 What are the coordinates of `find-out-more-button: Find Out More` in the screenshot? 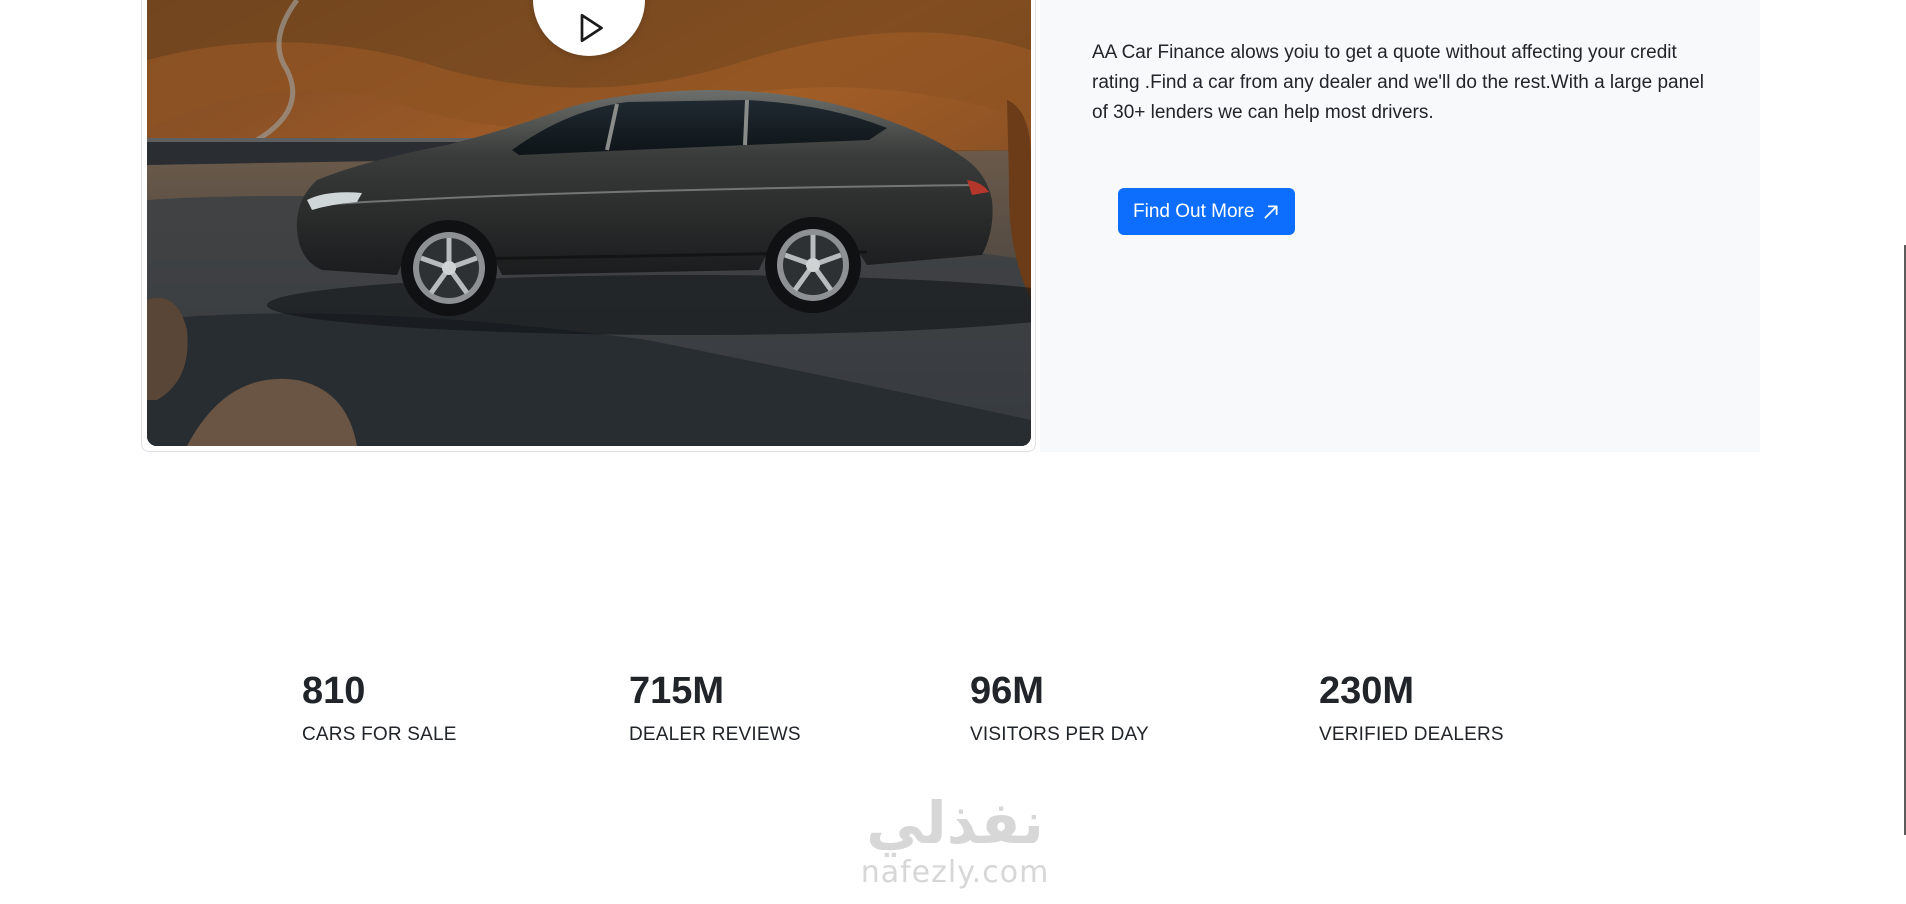 It's located at (1207, 211).